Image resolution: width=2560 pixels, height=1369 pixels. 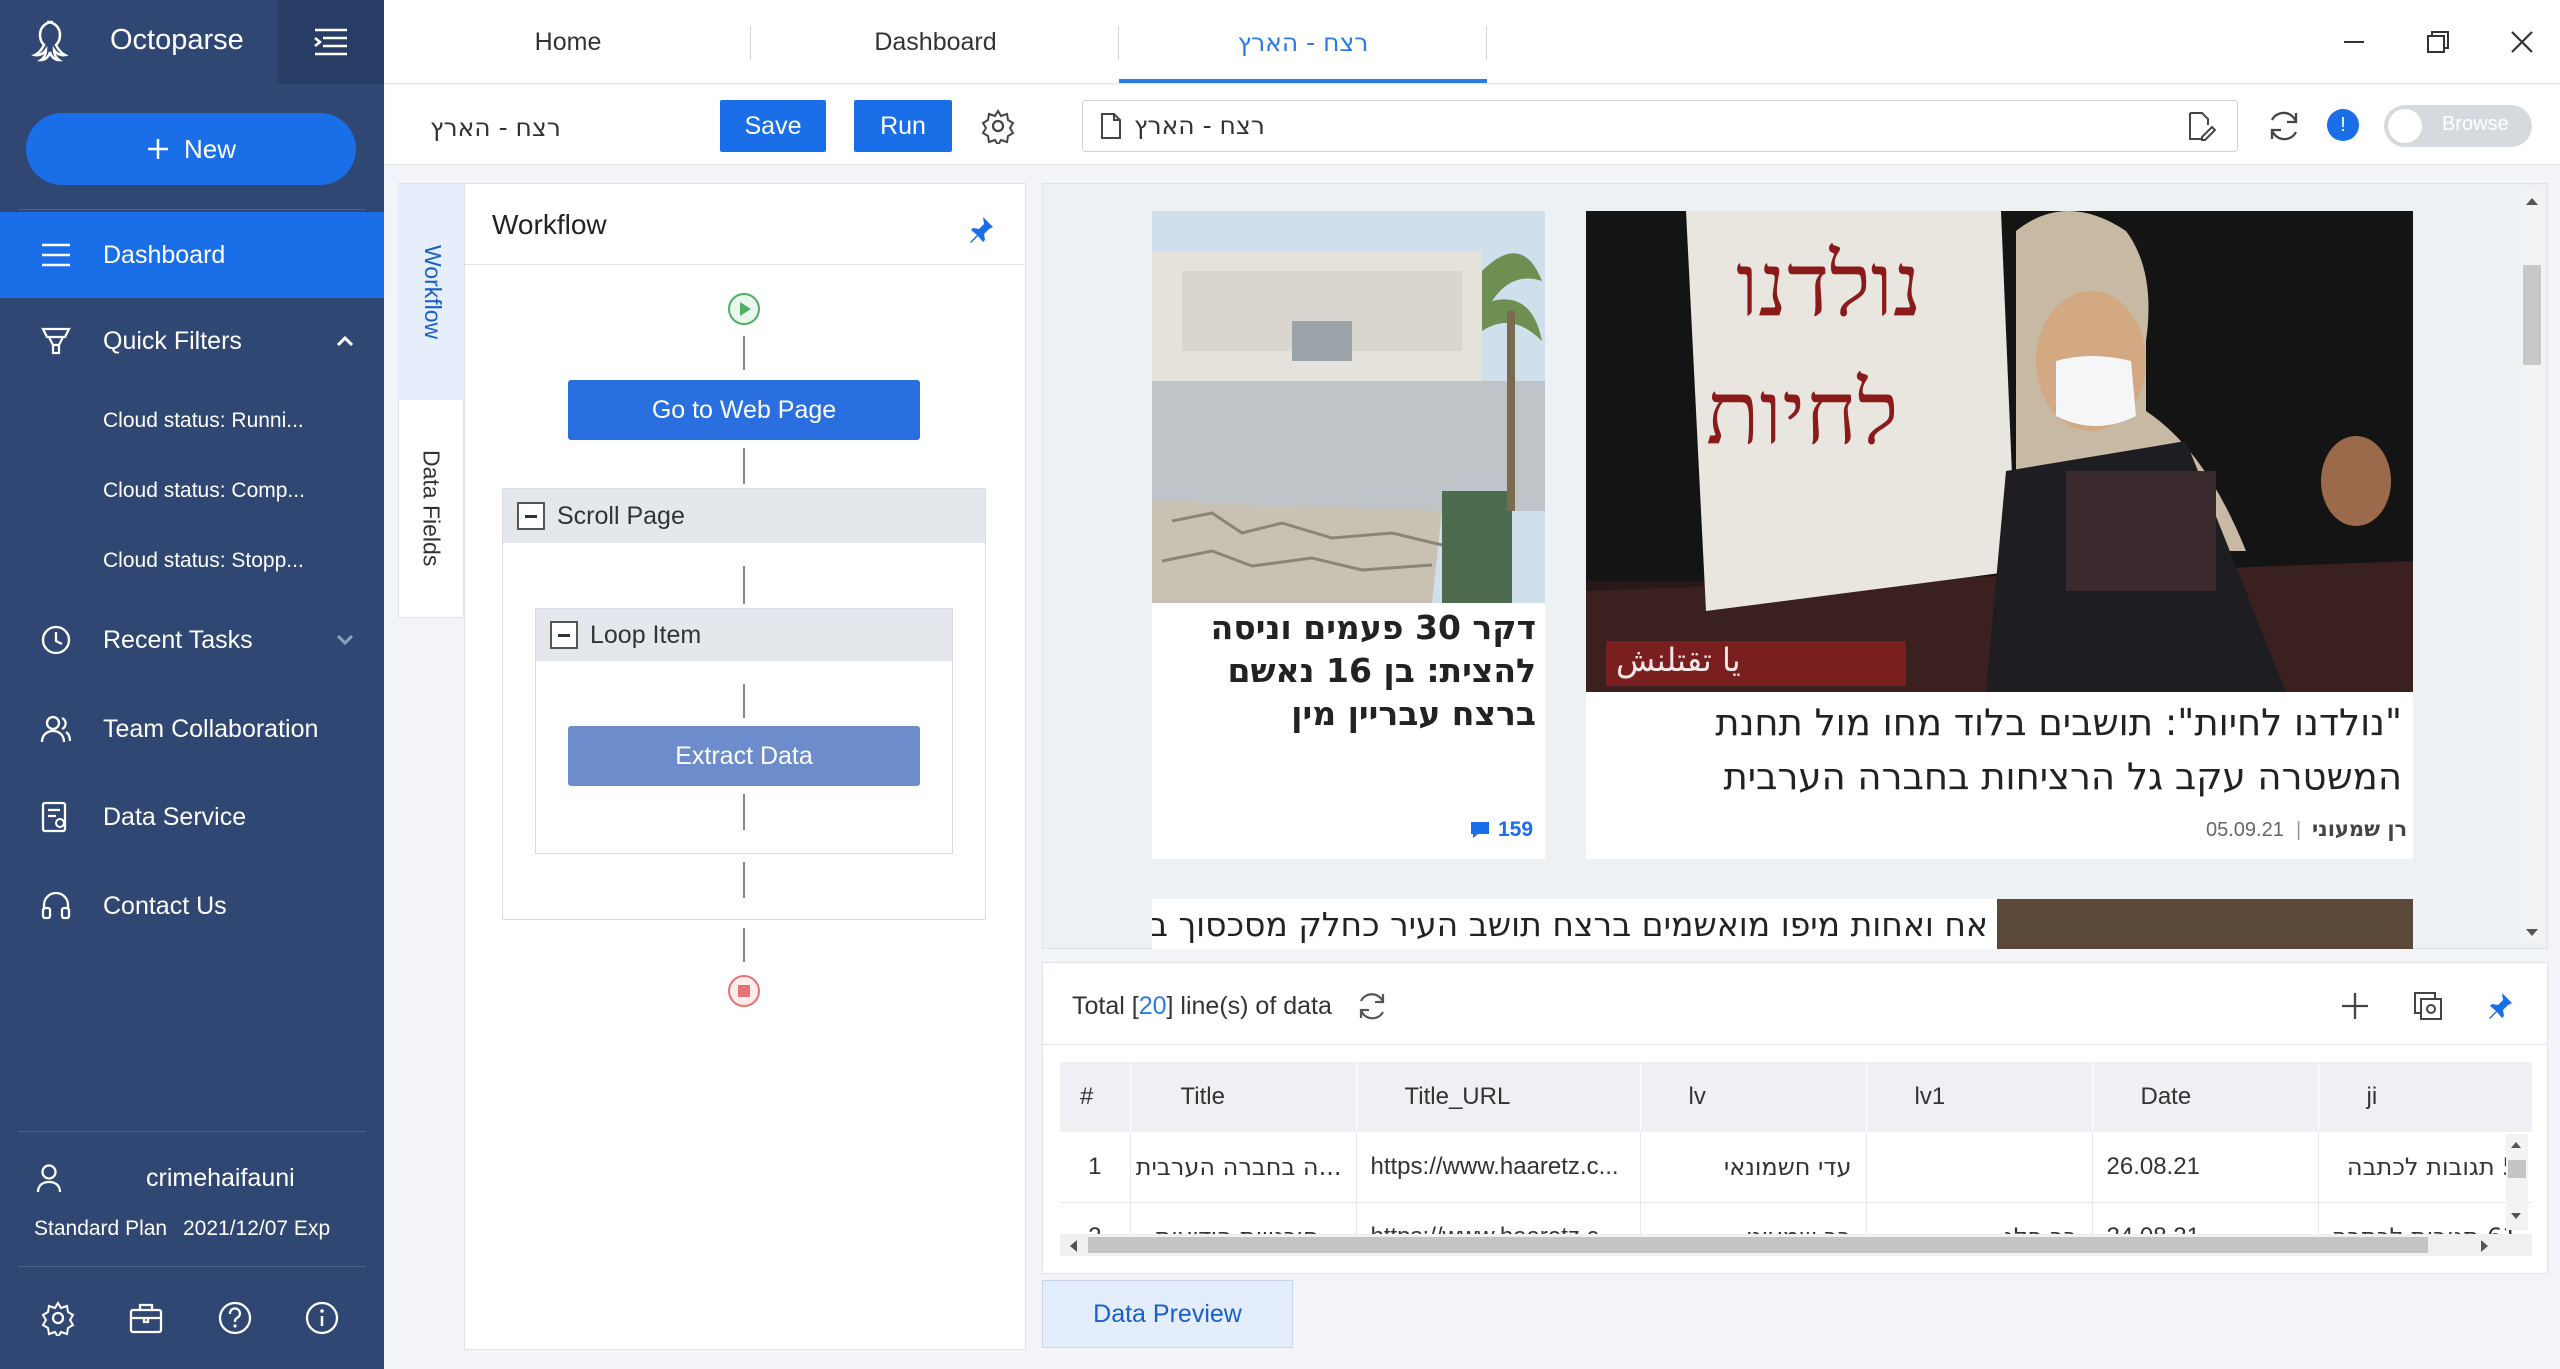 I want to click on cell-lv1, so click(x=1979, y=1167).